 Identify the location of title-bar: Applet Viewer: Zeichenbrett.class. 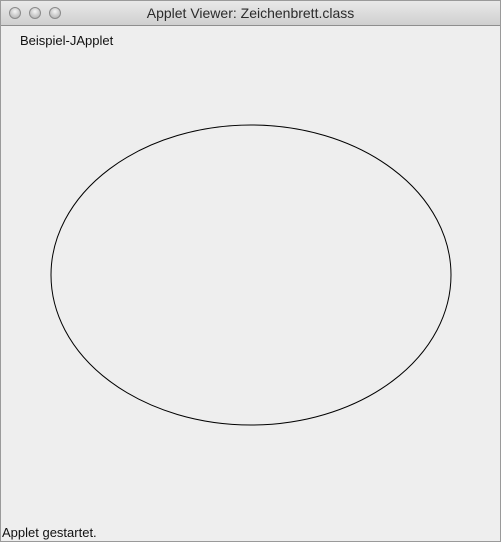
(250, 13).